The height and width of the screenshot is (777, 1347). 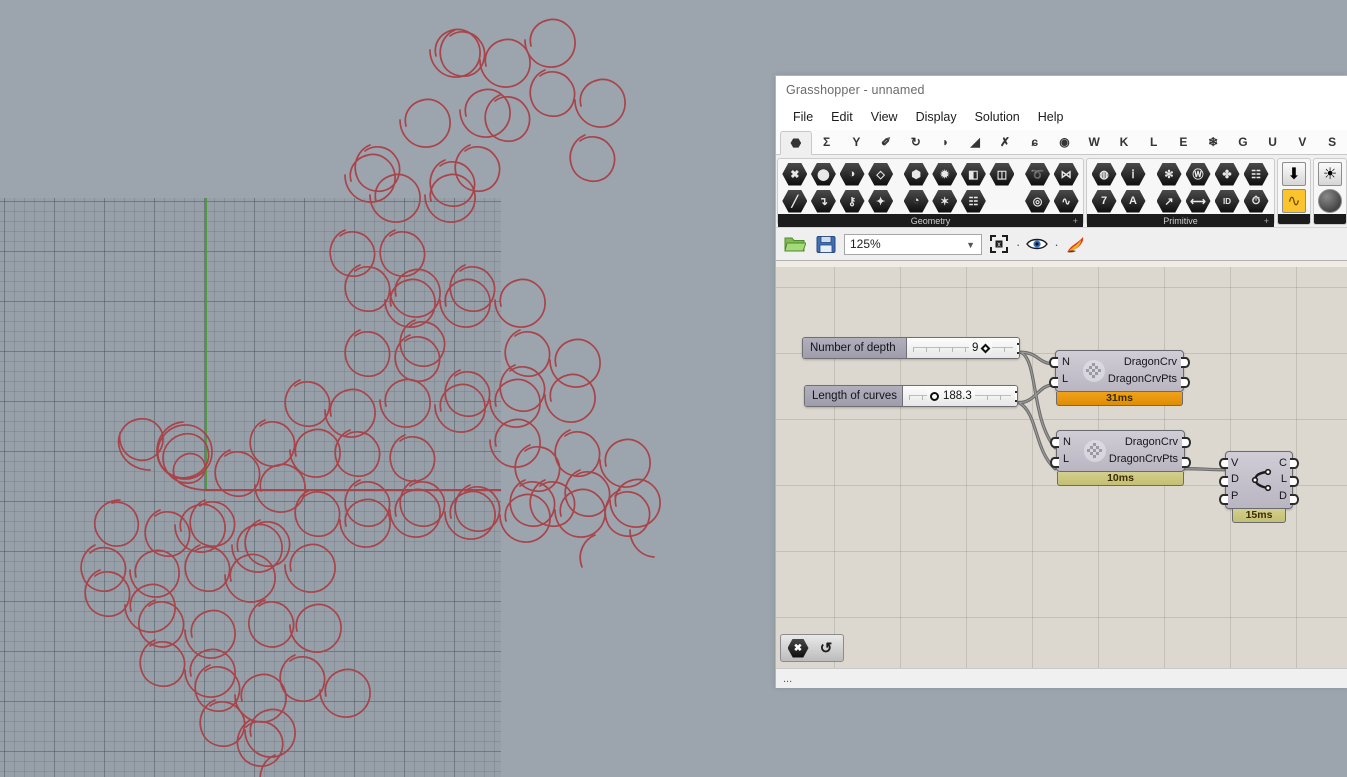 What do you see at coordinates (824, 174) in the screenshot?
I see `param-point-icon: ⬤` at bounding box center [824, 174].